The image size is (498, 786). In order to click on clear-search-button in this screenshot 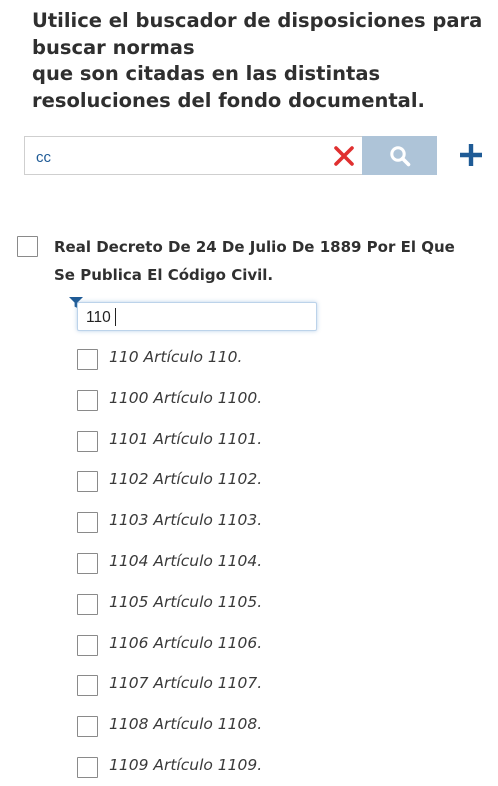, I will do `click(344, 156)`.